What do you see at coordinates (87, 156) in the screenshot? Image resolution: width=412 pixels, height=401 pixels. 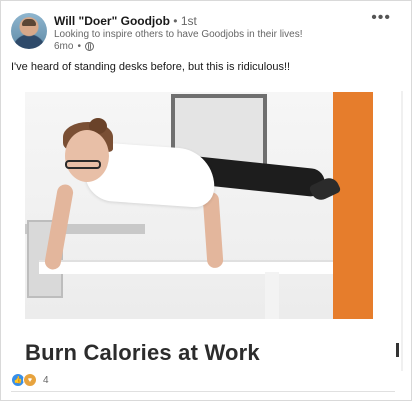 I see `woman-head` at bounding box center [87, 156].